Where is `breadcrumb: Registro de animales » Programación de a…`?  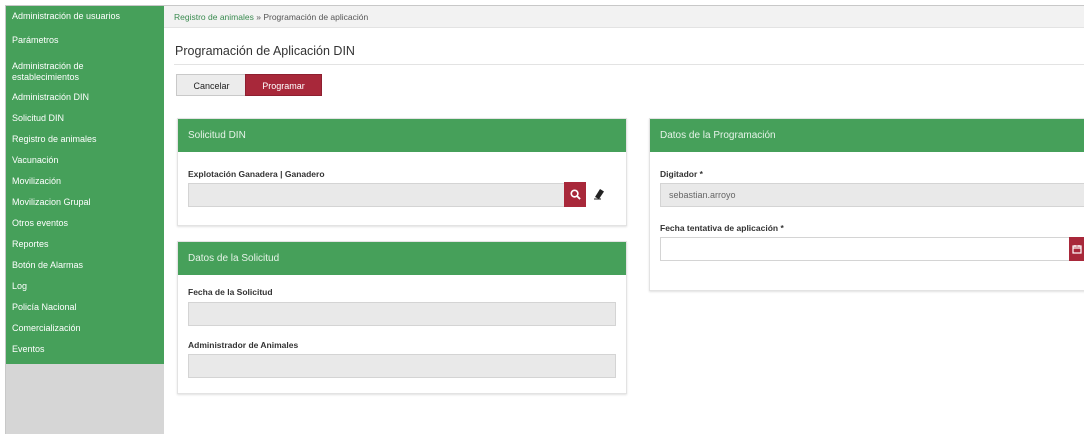 breadcrumb: Registro de animales » Programación de a… is located at coordinates (624, 17).